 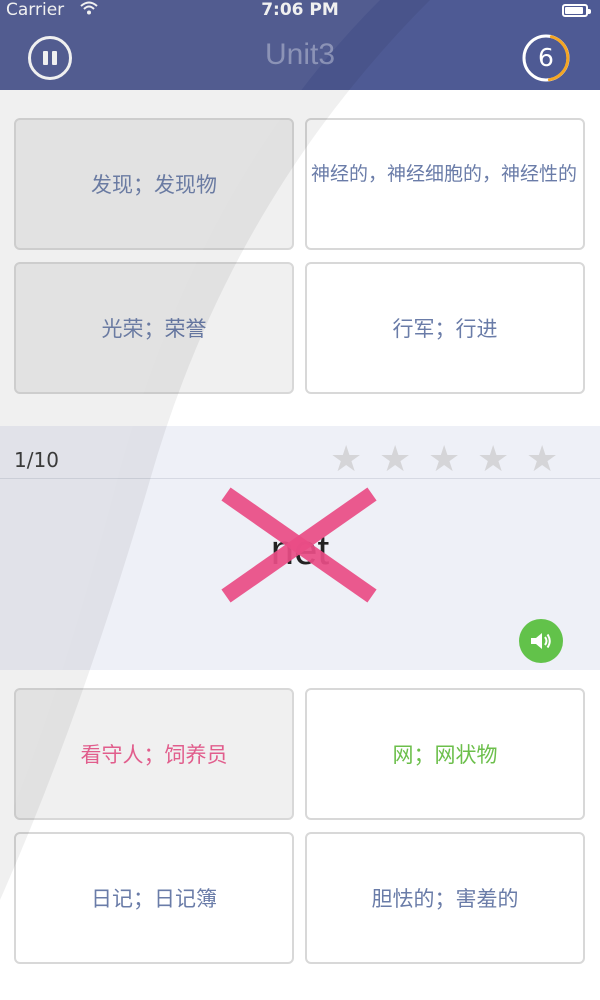 What do you see at coordinates (300, 54) in the screenshot?
I see `page-title: Unit3` at bounding box center [300, 54].